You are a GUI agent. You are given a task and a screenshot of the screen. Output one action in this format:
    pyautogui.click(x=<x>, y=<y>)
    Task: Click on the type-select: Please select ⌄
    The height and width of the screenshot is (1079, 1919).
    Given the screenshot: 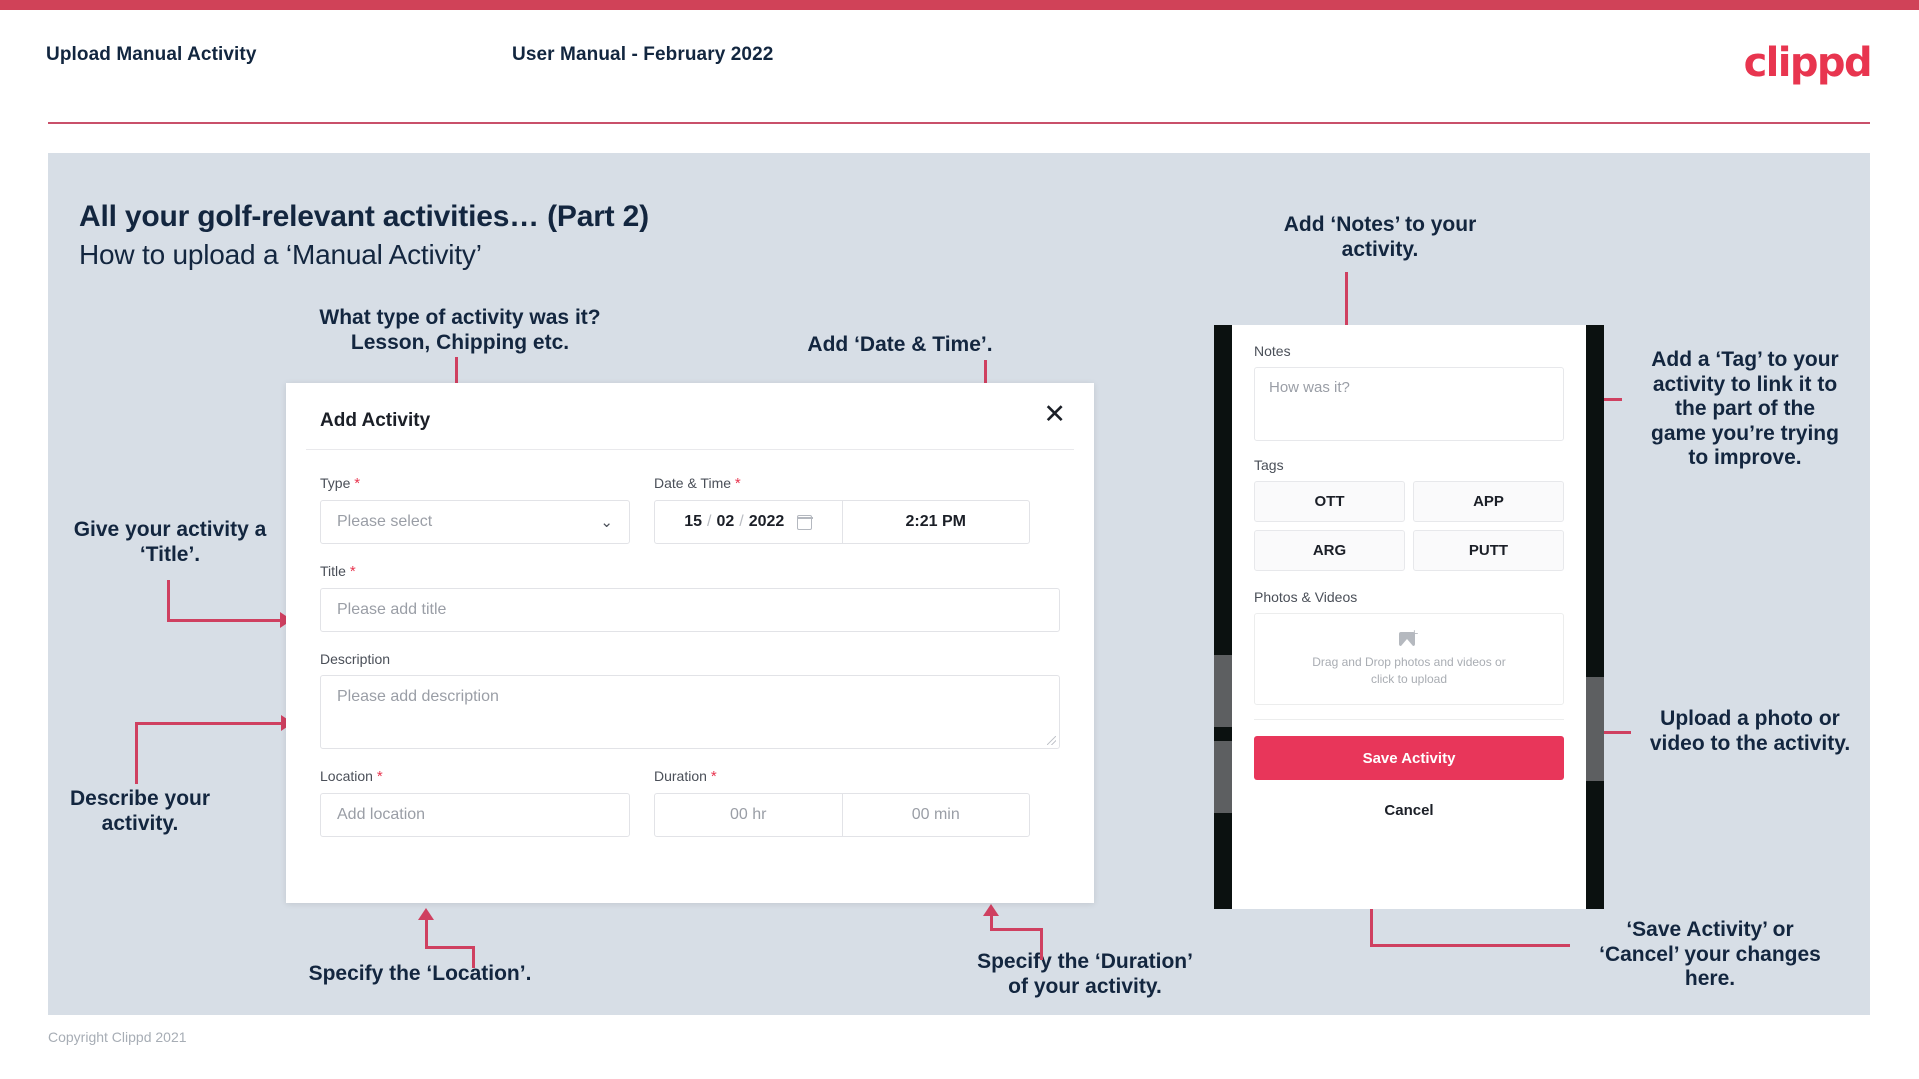 What is the action you would take?
    pyautogui.click(x=475, y=522)
    